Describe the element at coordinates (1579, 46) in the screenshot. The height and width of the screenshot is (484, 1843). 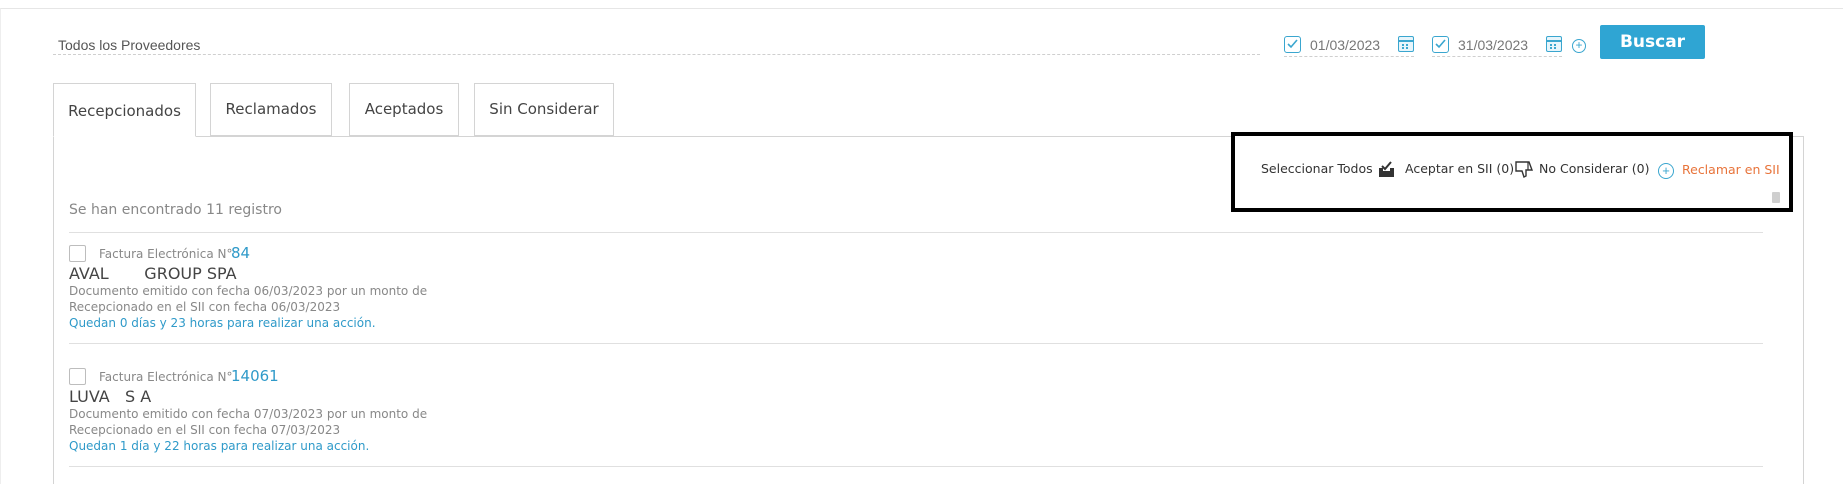
I see `add-filter-icon: +` at that location.